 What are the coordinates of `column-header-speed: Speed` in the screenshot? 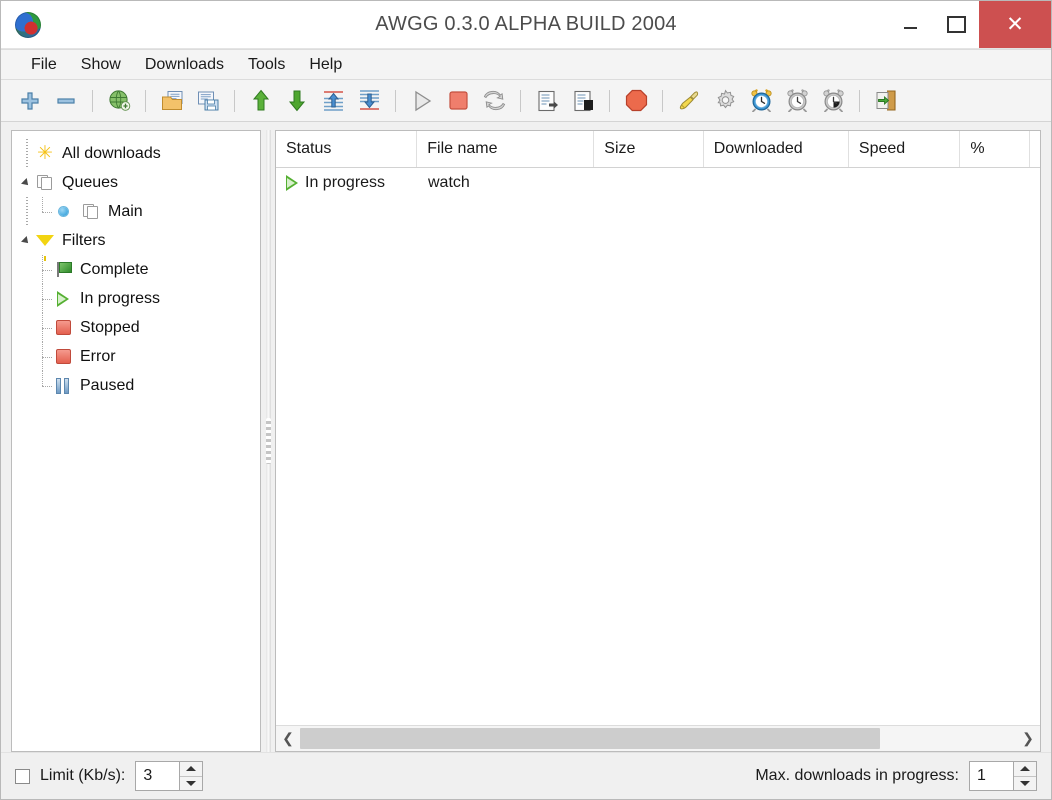 It's located at (905, 149).